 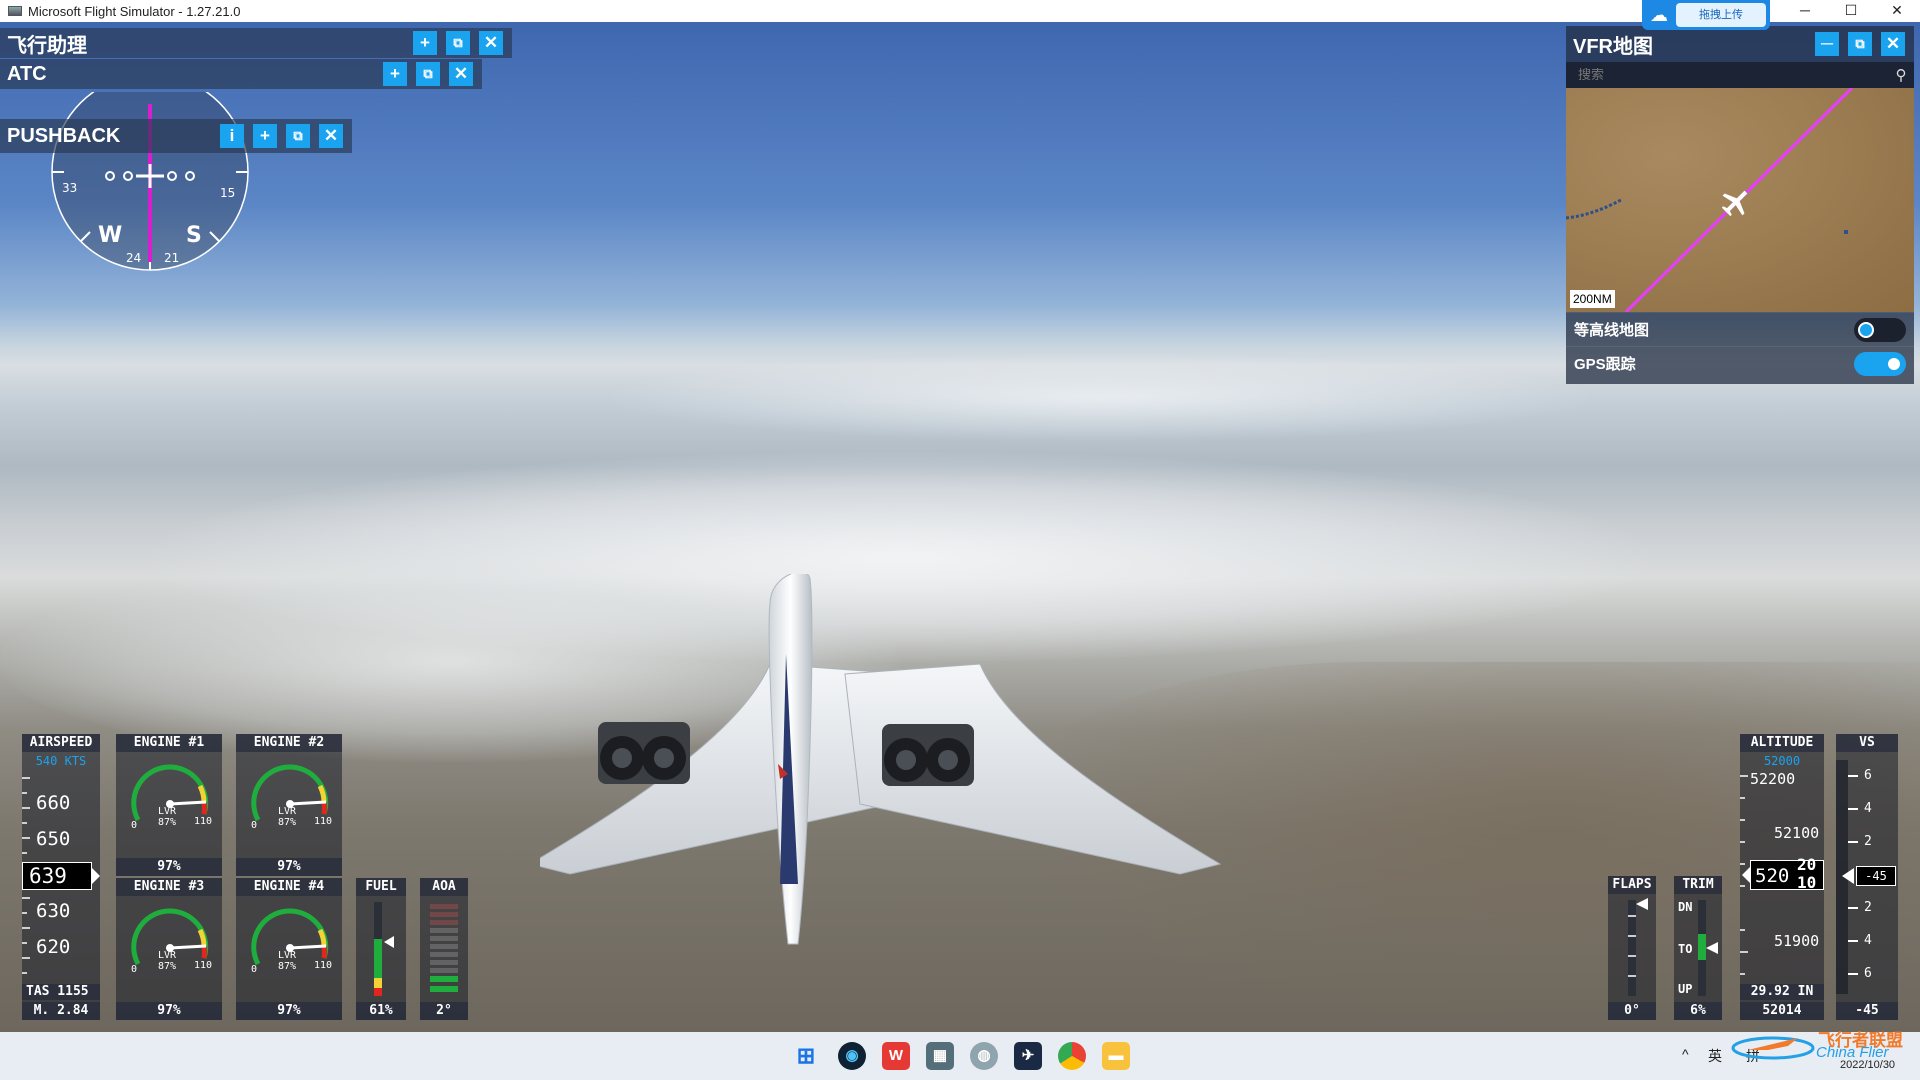 I want to click on pushback-close-button: ✕, so click(x=331, y=136).